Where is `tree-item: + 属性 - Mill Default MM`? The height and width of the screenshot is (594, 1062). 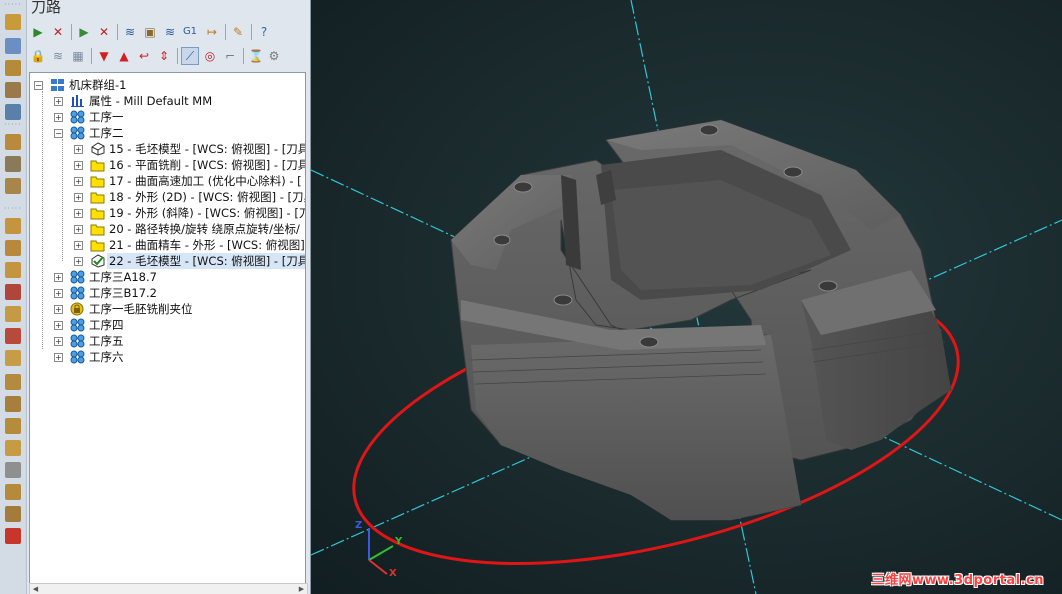
tree-item: + 属性 - Mill Default MM is located at coordinates (167, 101).